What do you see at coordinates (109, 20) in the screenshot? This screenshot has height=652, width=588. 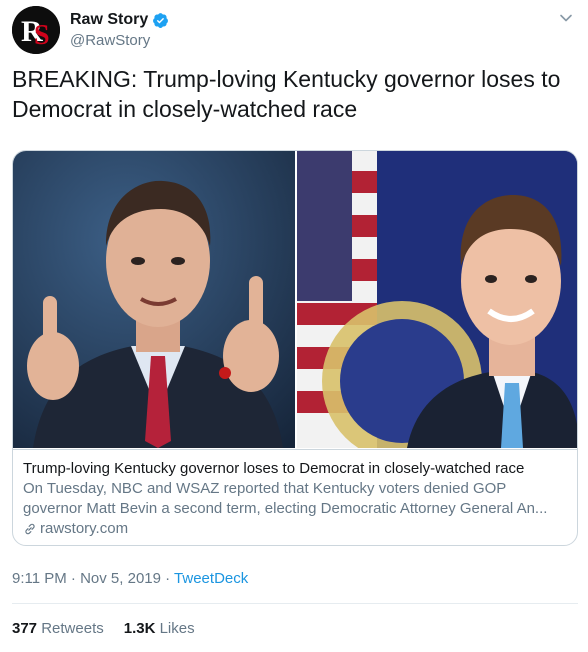 I see `author-name: Raw Story` at bounding box center [109, 20].